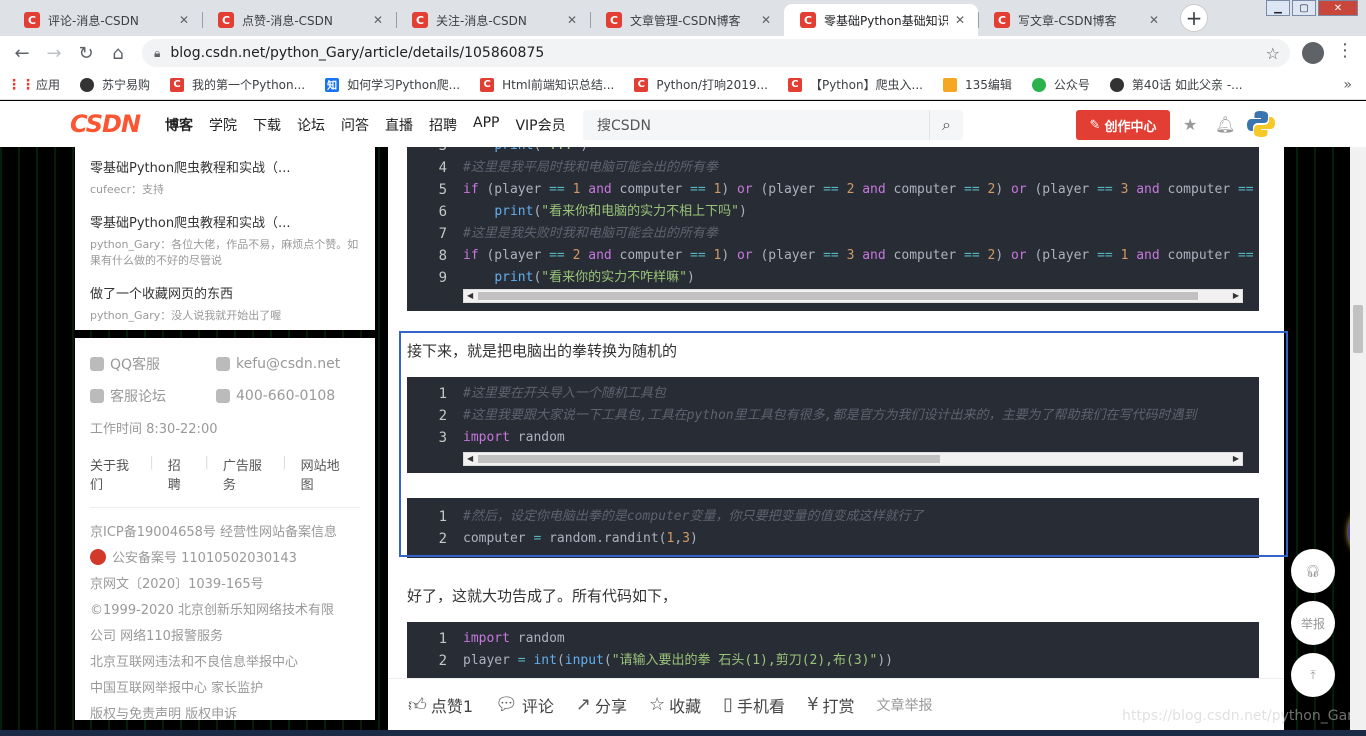  I want to click on reward-button: ¥ 打赏, so click(830, 705).